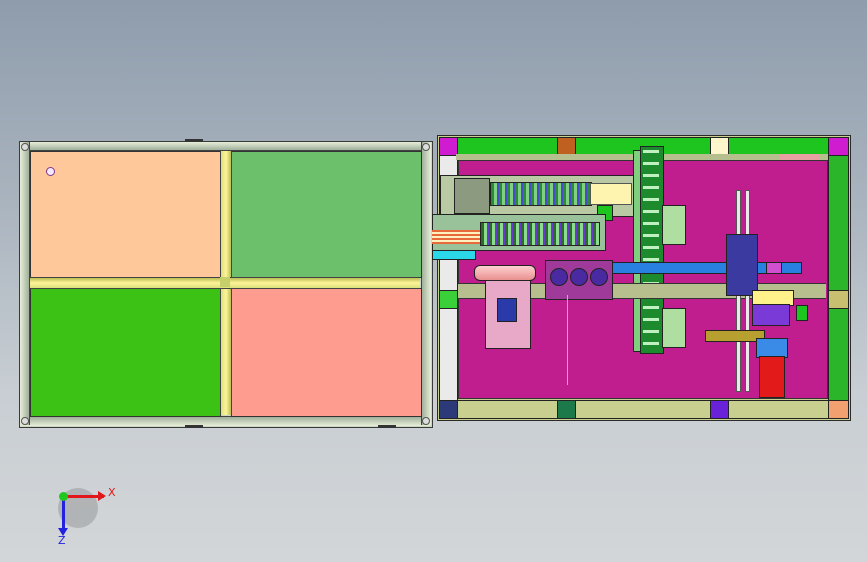  What do you see at coordinates (505, 273) in the screenshot?
I see `indexing-disk` at bounding box center [505, 273].